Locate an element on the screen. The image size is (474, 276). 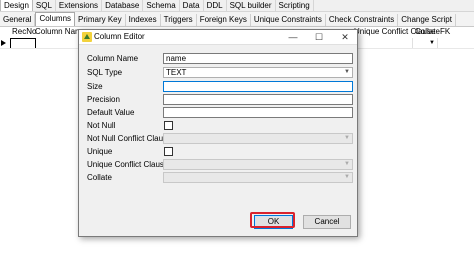
tab-foreign-keys: Foreign Keys is located at coordinates (224, 20).